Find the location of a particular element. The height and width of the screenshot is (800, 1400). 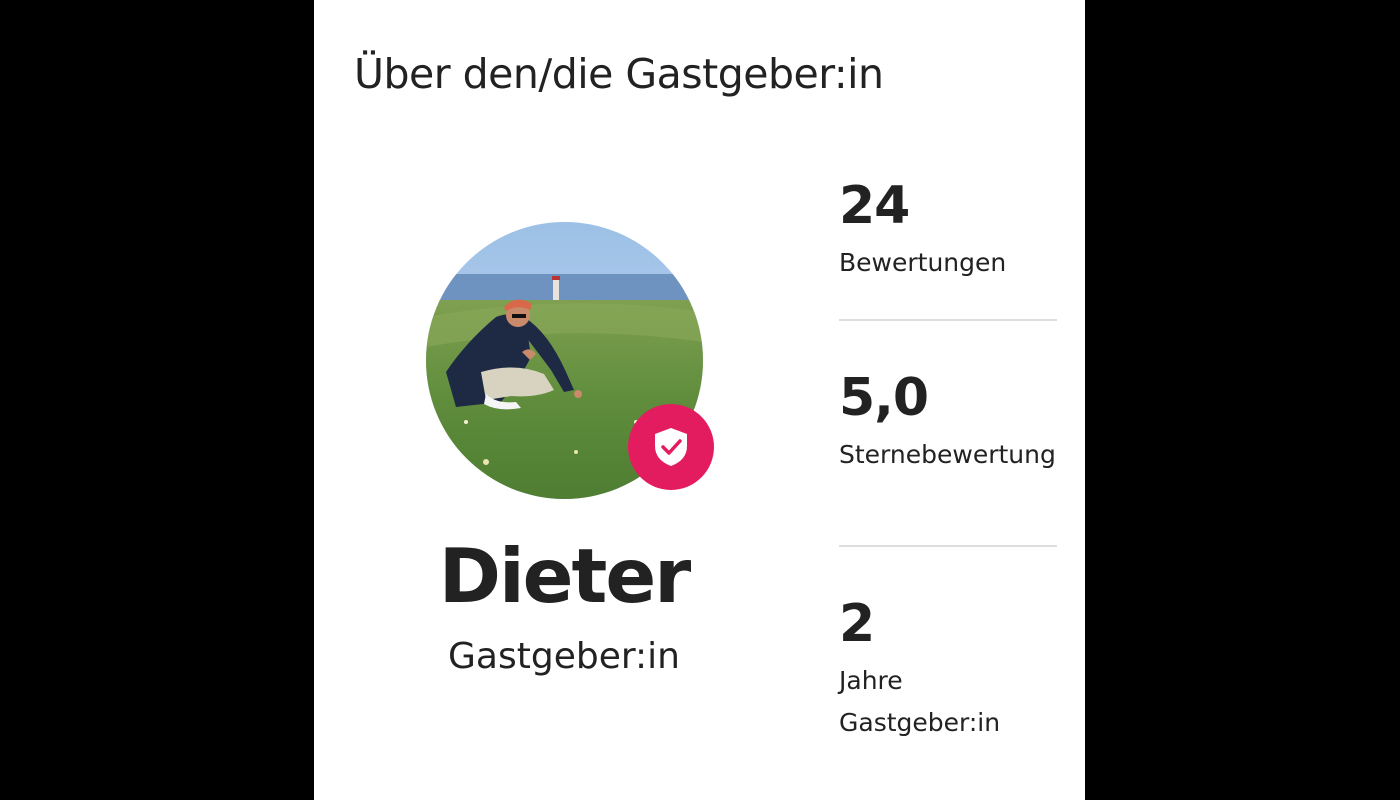

stat-label: Sternebewertung is located at coordinates (947, 454).